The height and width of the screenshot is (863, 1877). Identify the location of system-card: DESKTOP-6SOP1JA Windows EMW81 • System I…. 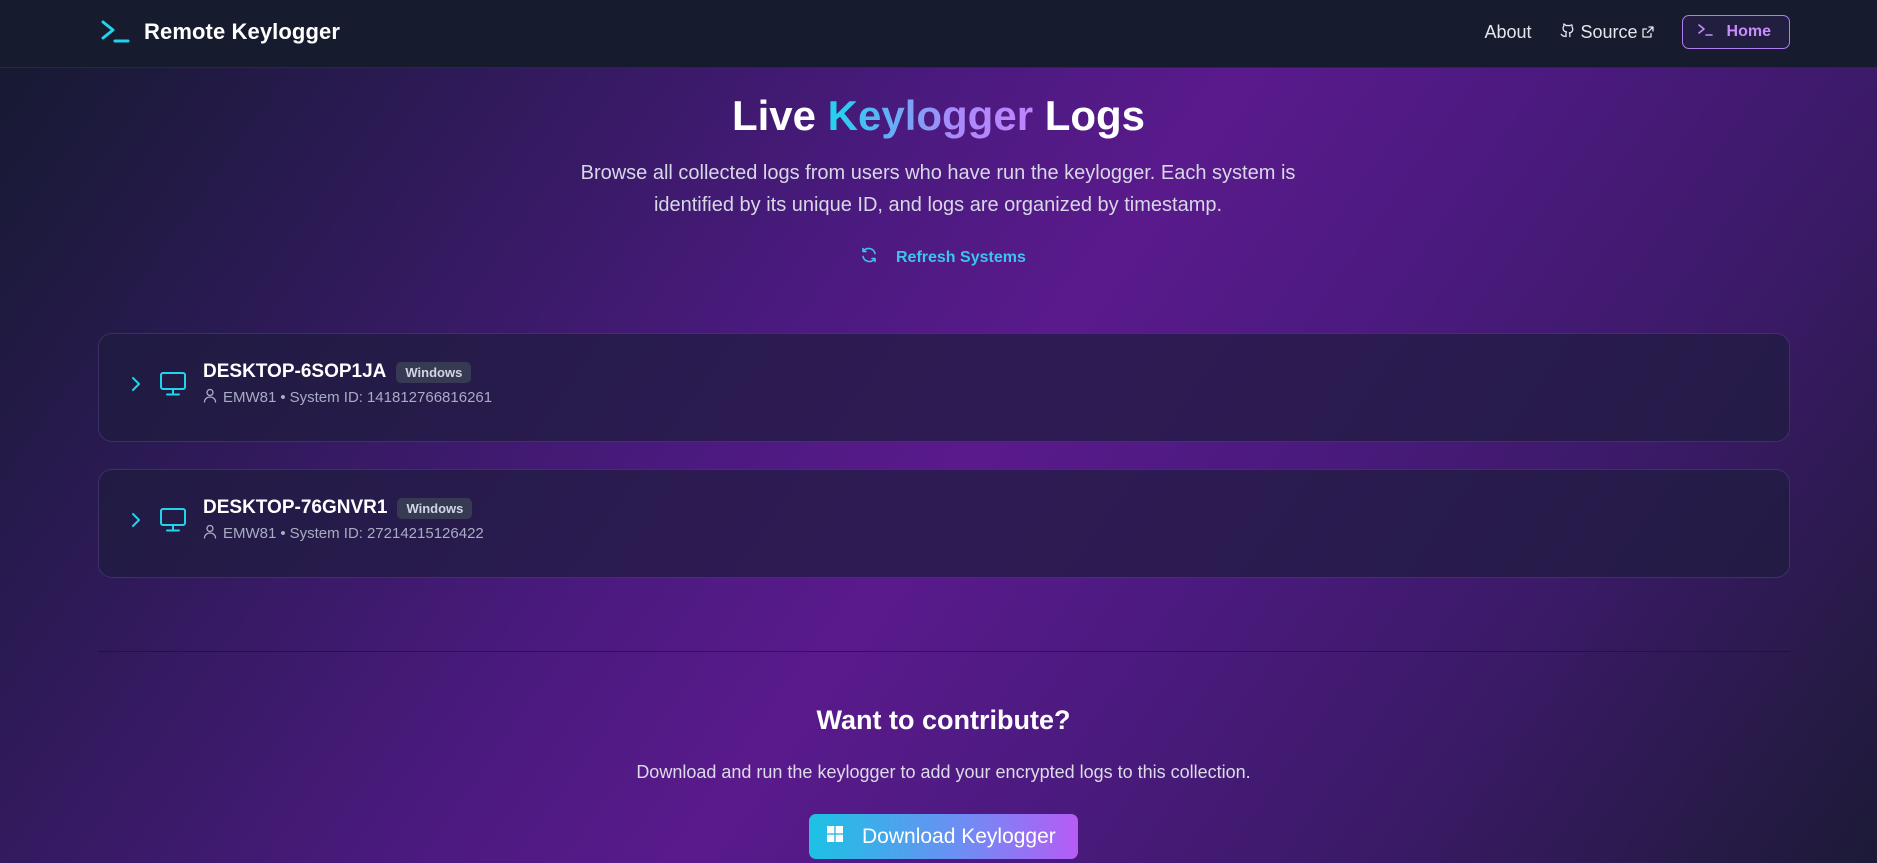
(944, 387).